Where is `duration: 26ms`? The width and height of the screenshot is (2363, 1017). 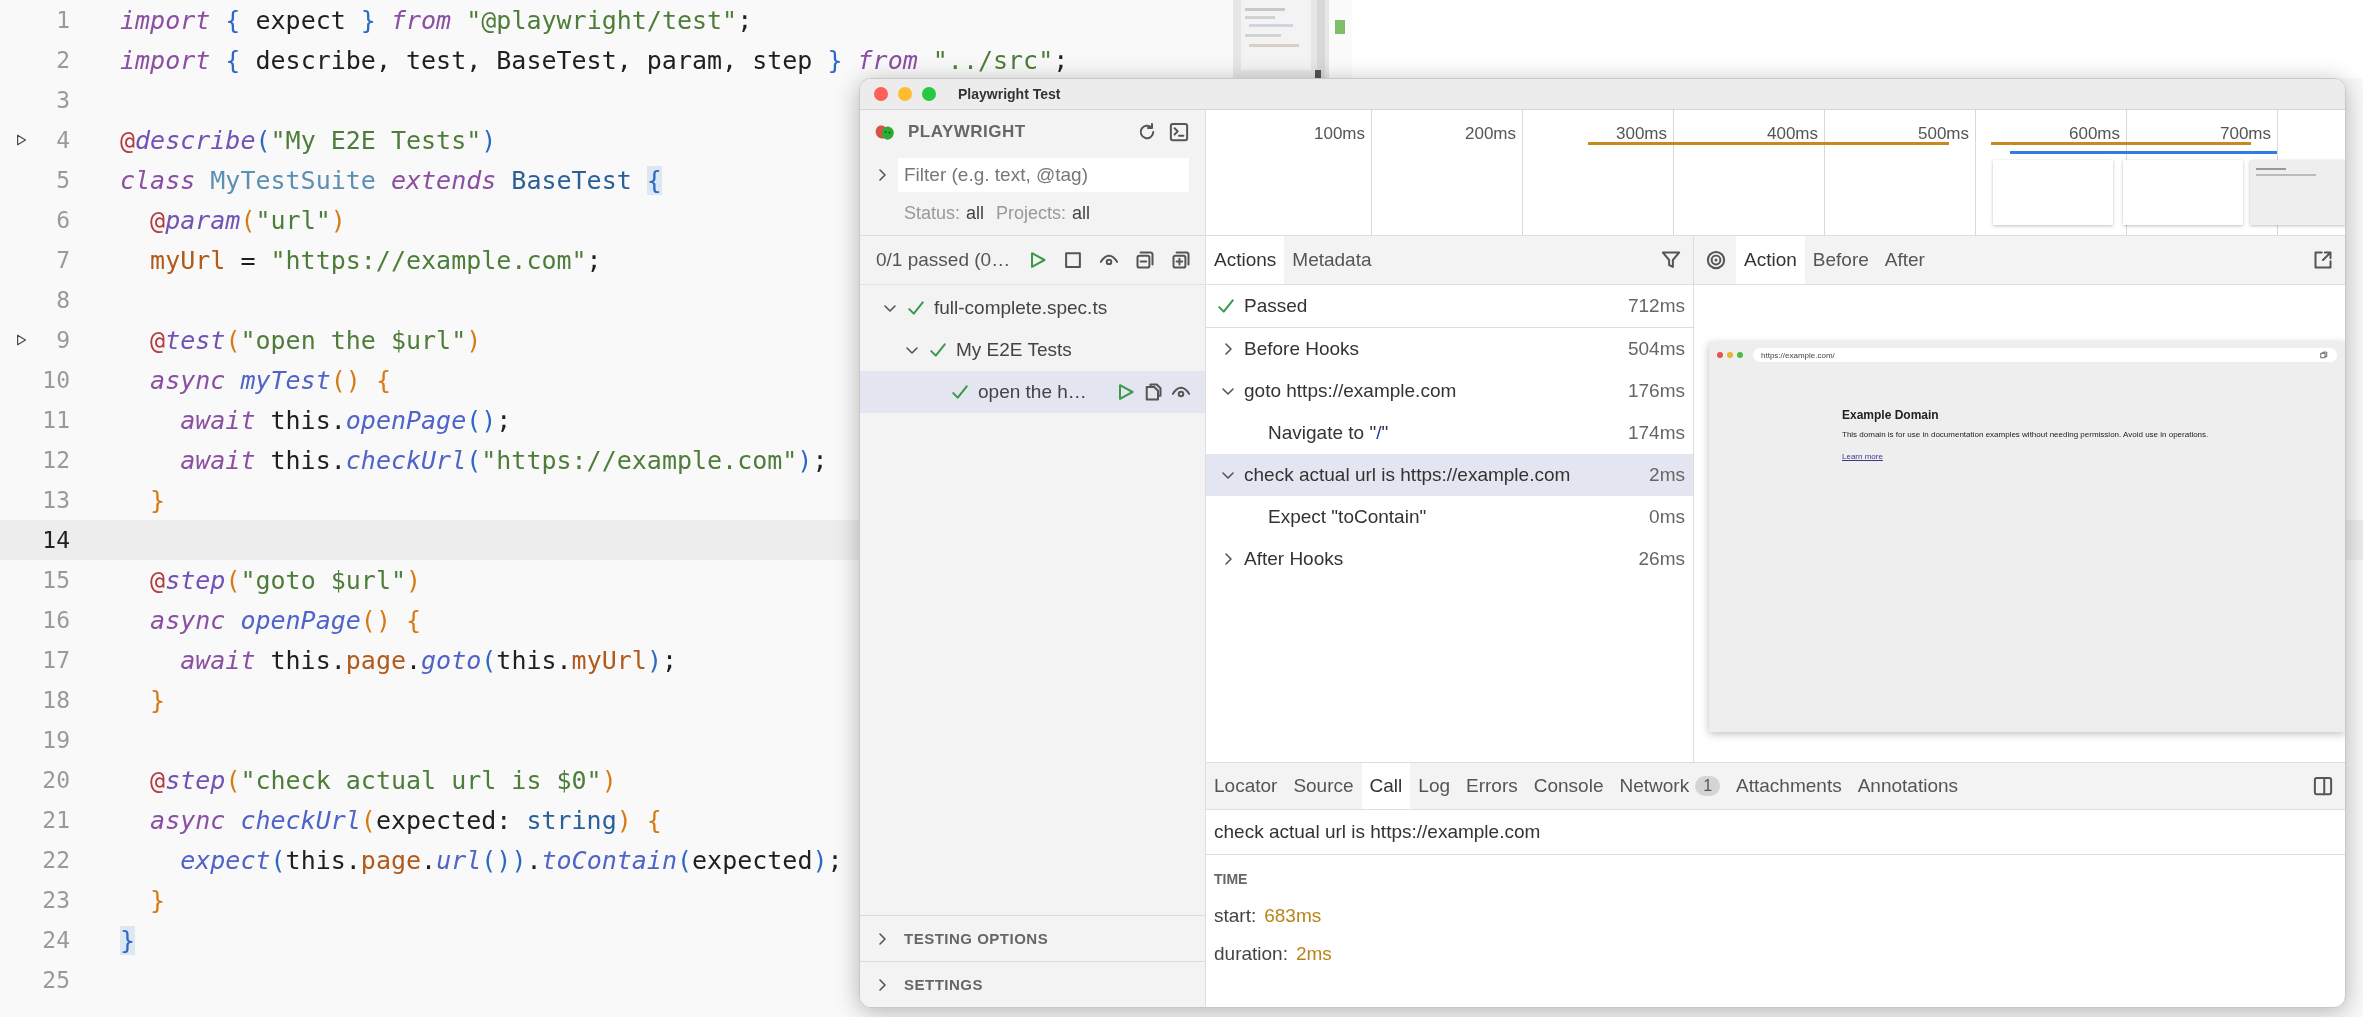
duration: 26ms is located at coordinates (1661, 559).